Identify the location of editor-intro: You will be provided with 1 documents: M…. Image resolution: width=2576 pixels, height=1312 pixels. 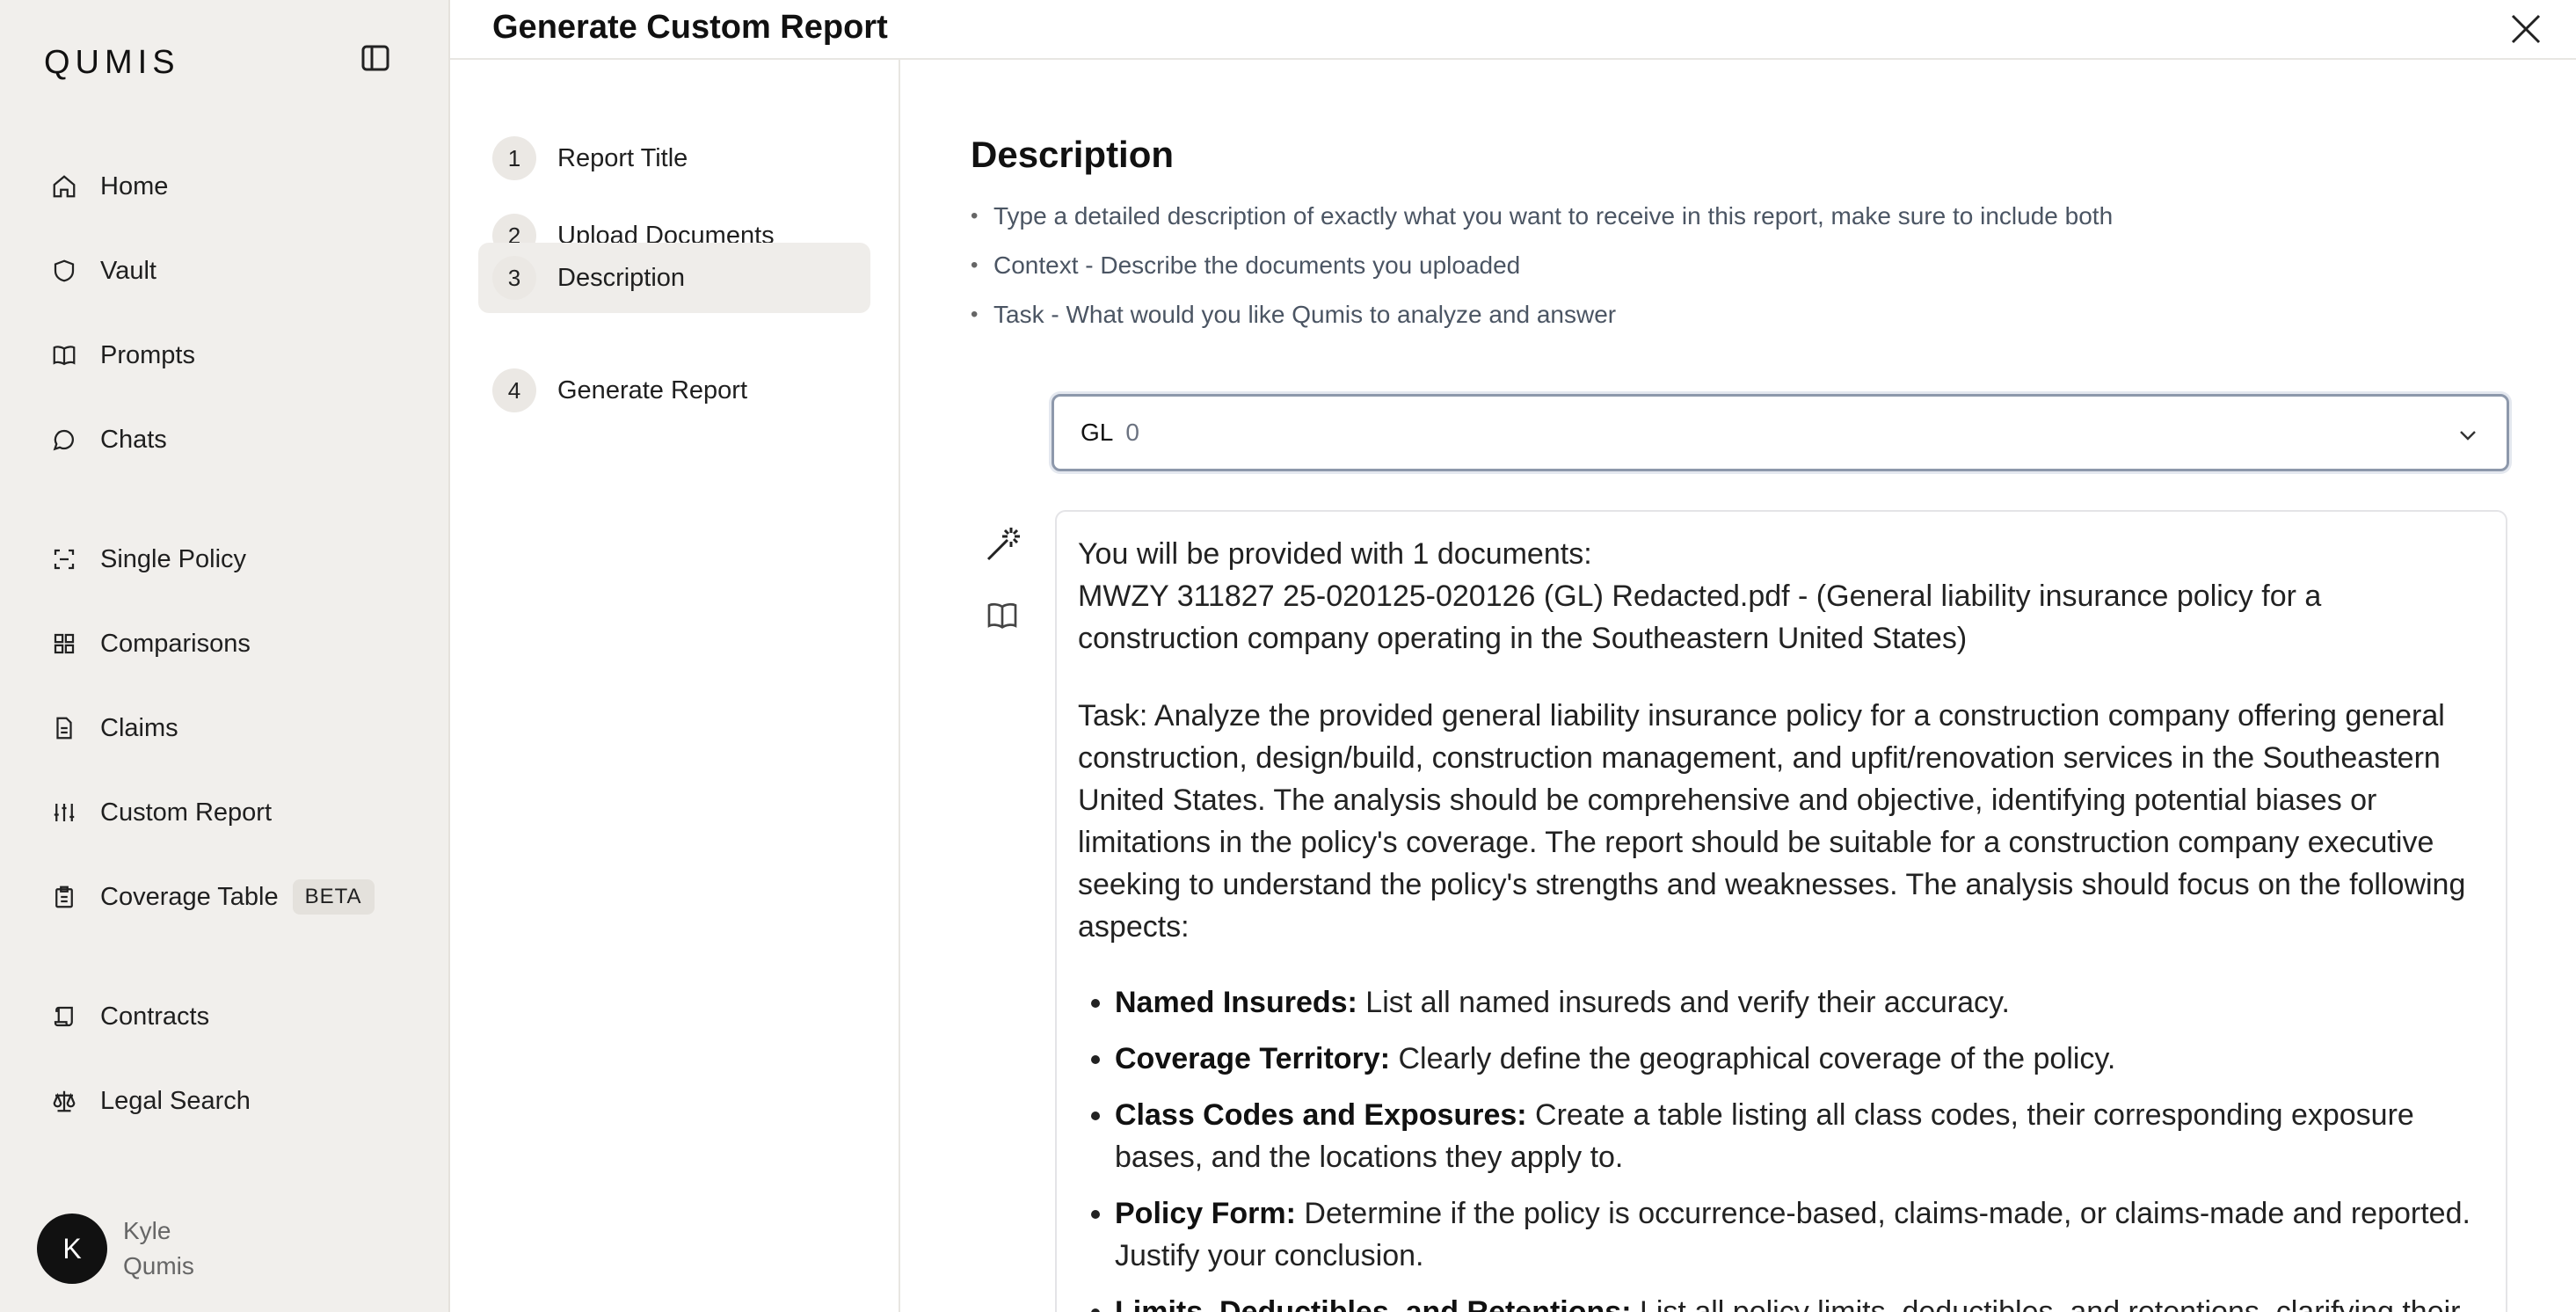
(1781, 596).